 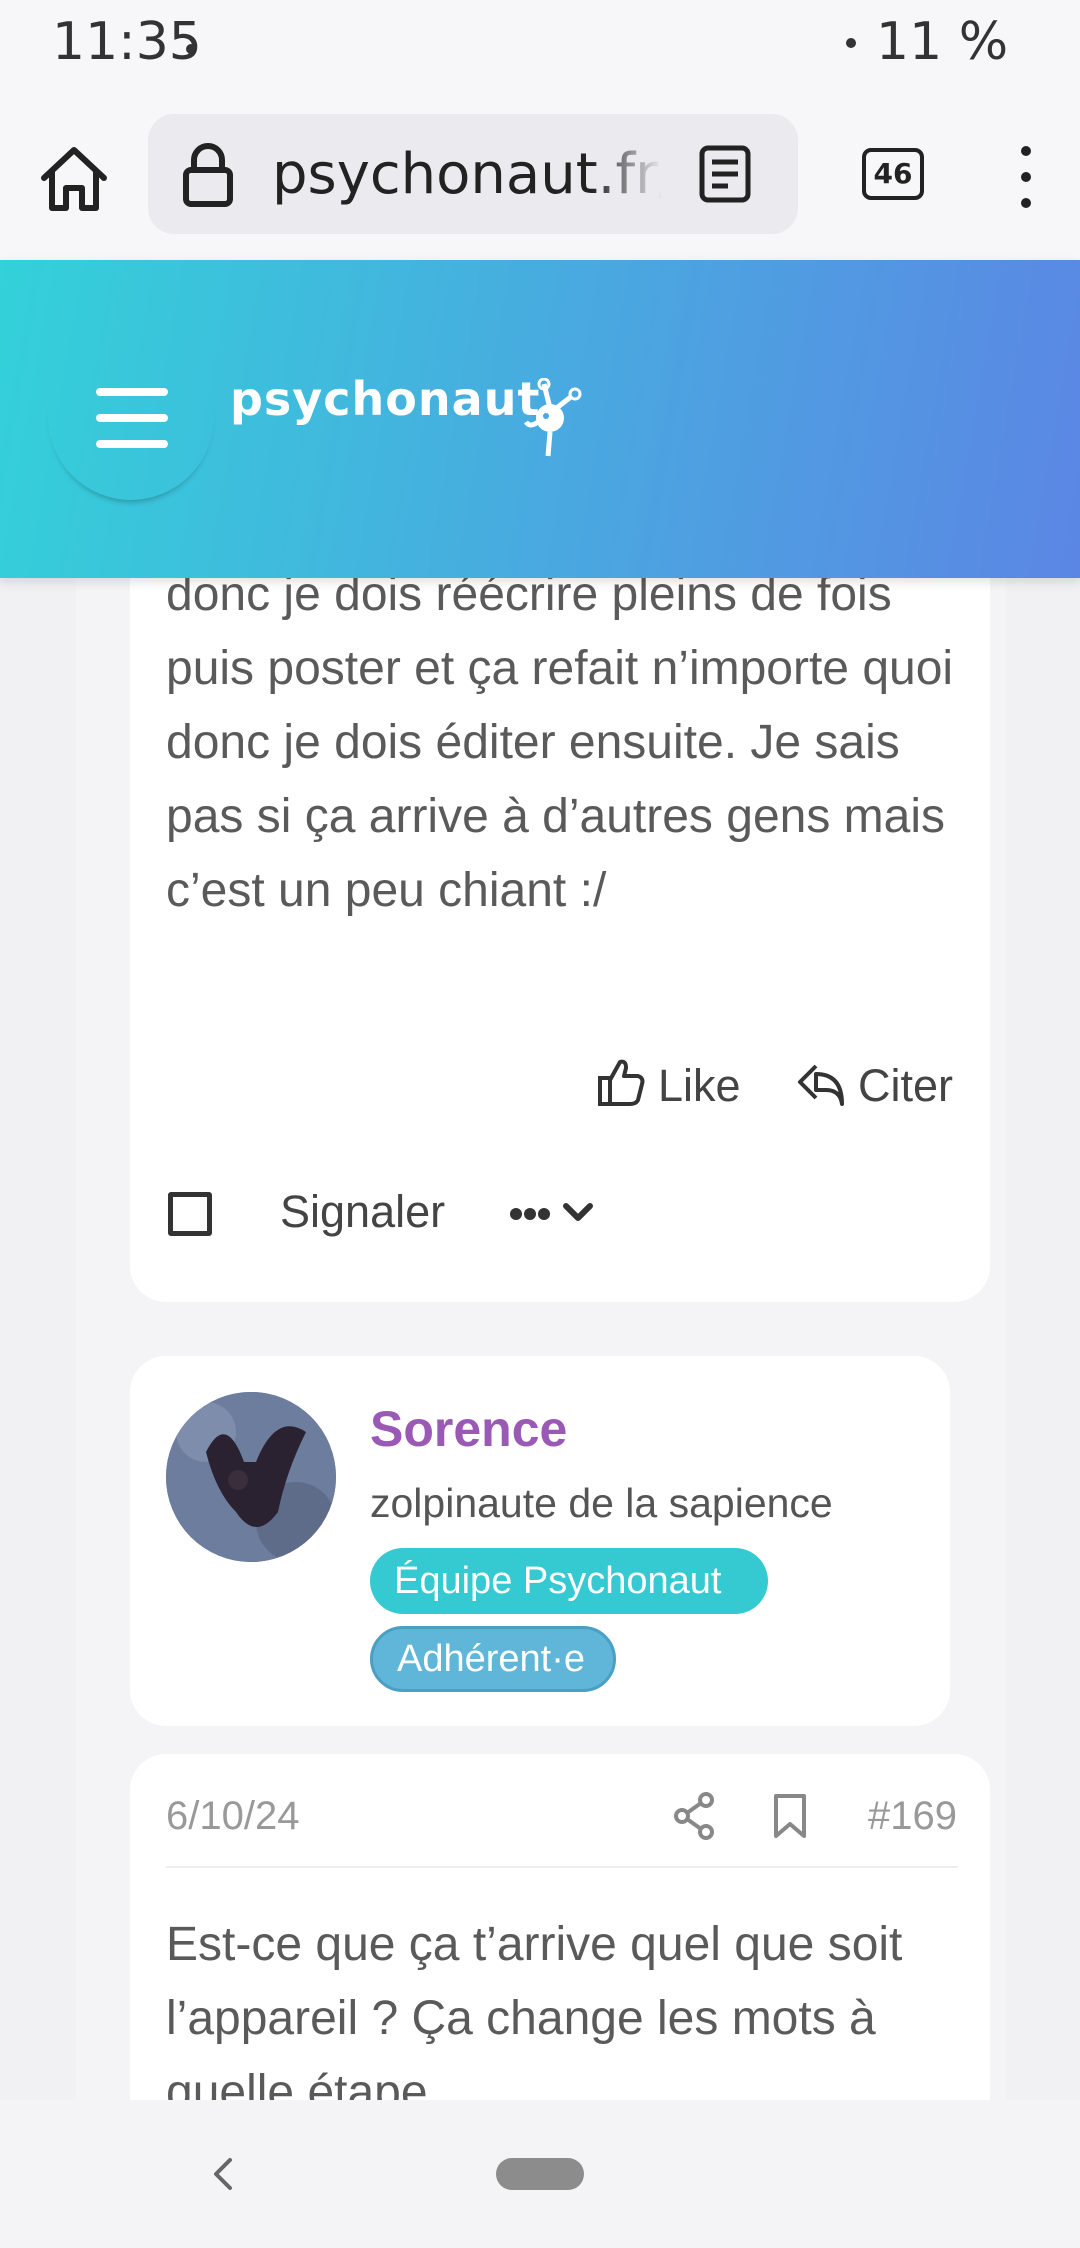 I want to click on like-label: Like, so click(x=699, y=1085).